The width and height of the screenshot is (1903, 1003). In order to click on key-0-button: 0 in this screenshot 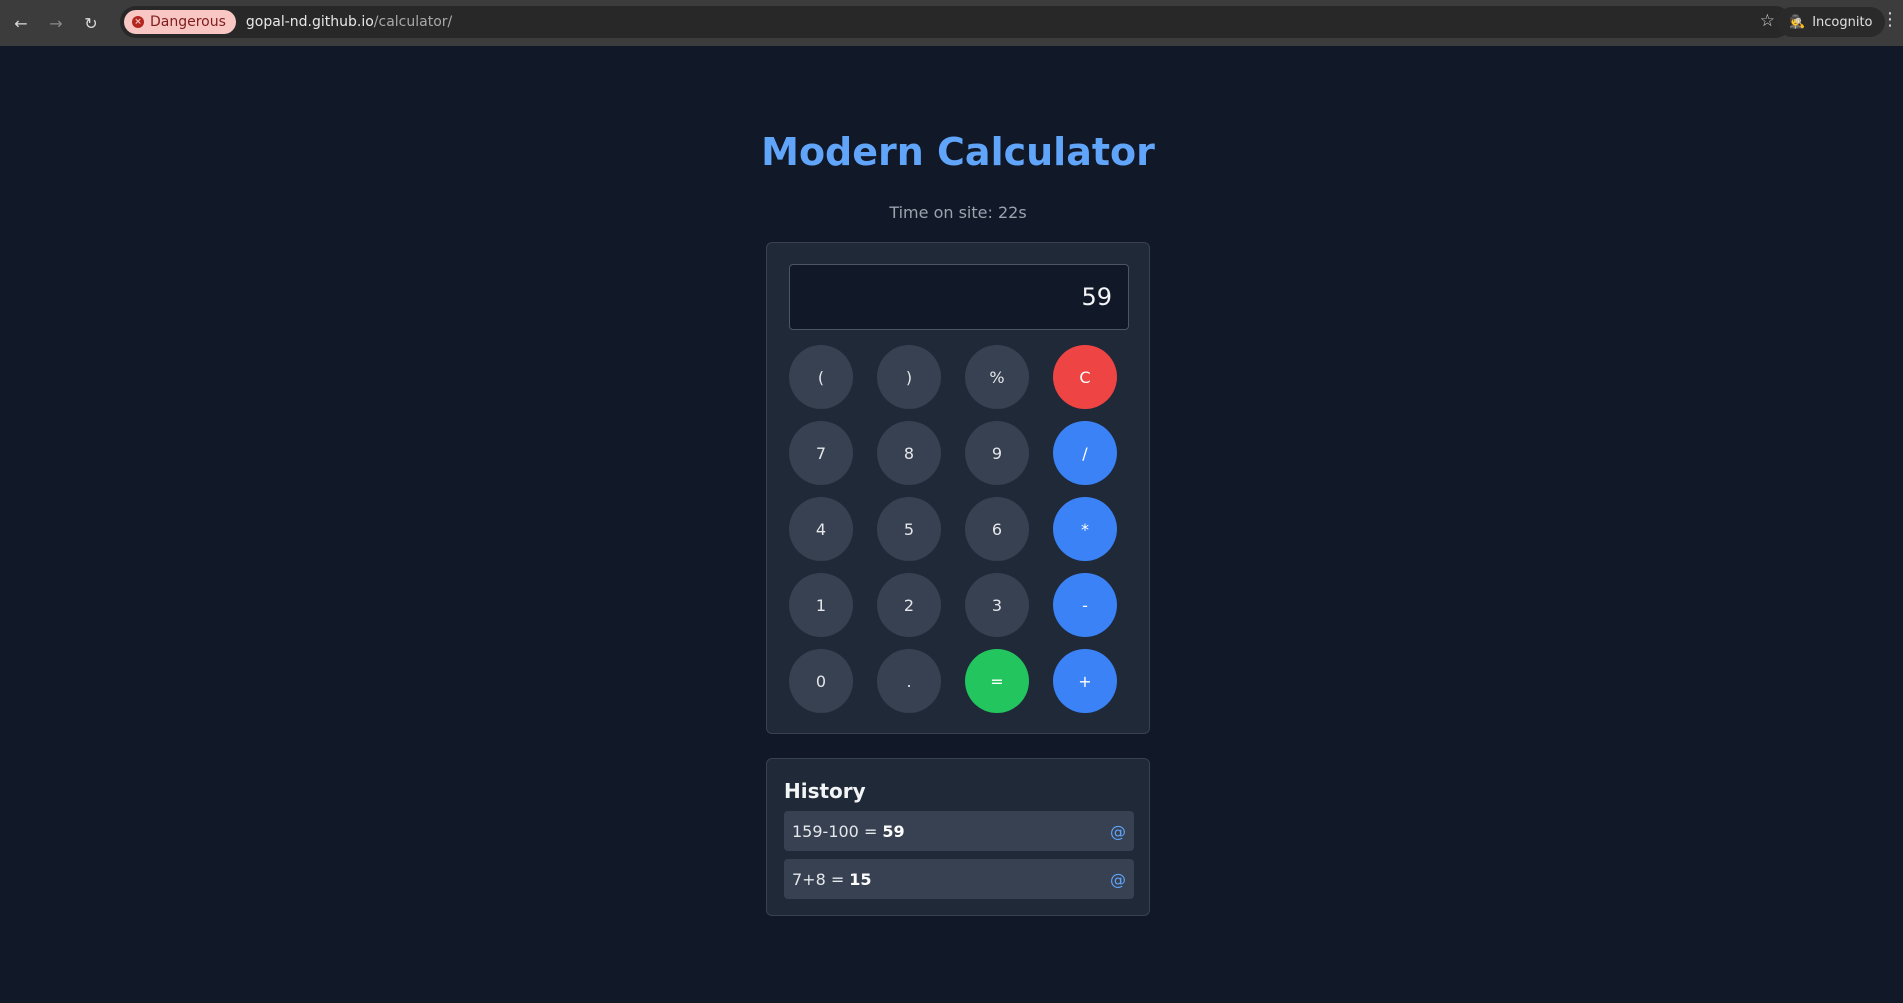, I will do `click(821, 681)`.